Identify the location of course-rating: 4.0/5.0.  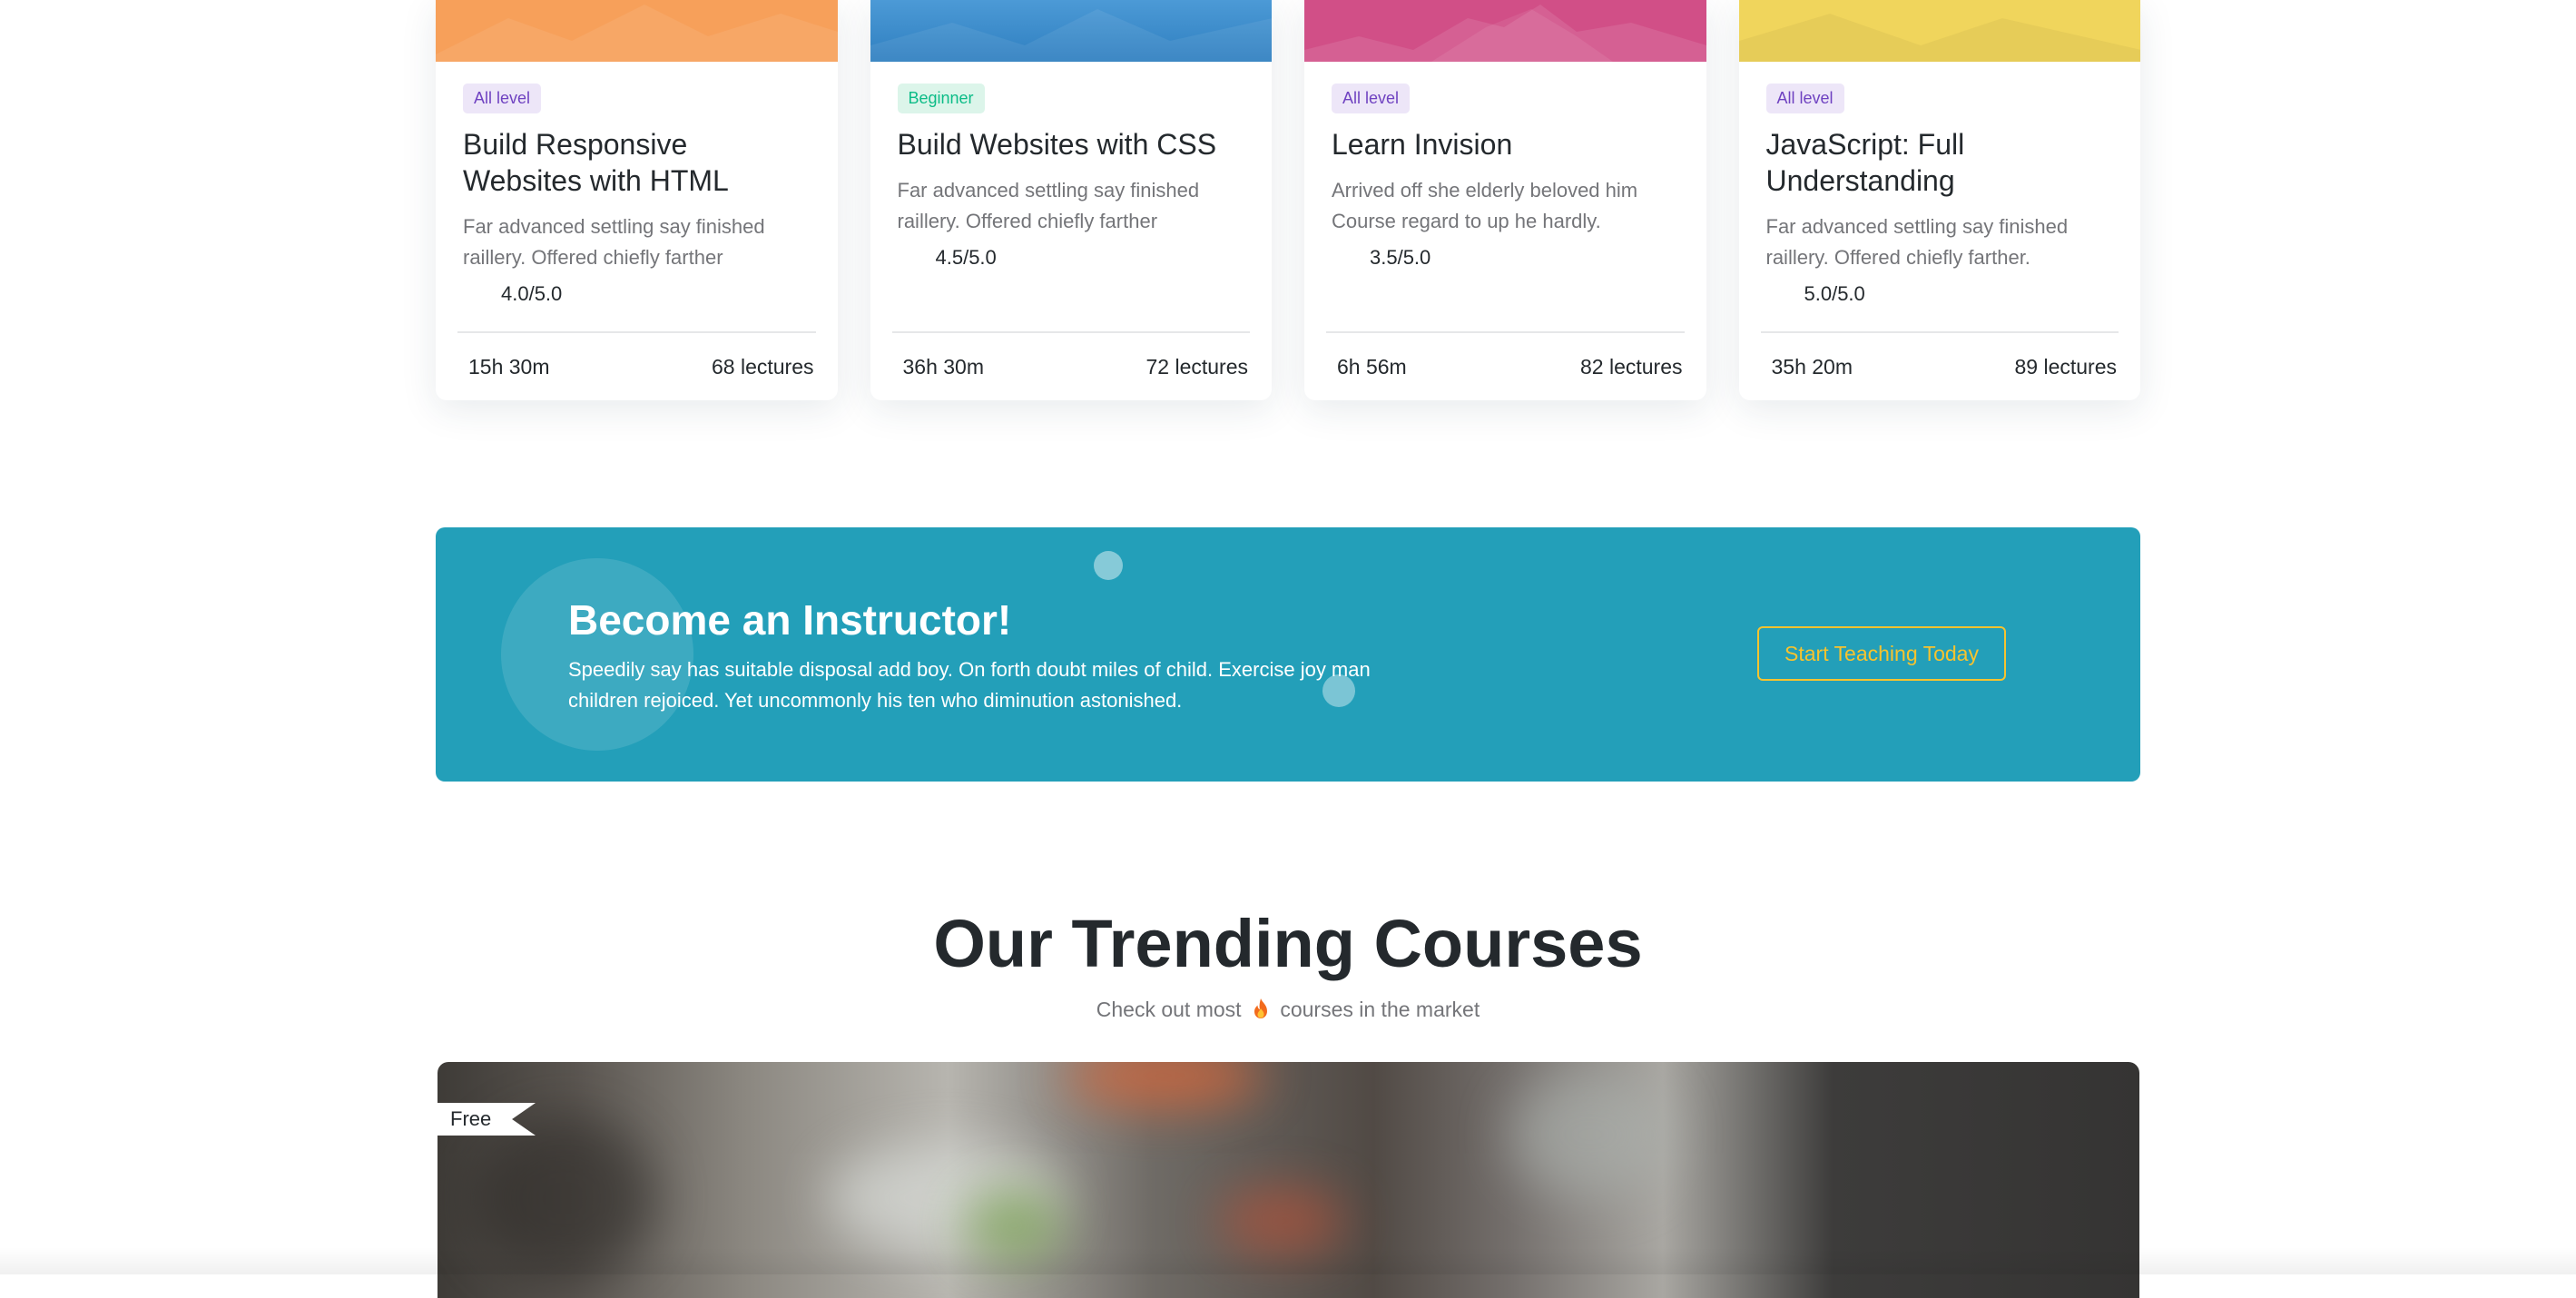
(642, 294).